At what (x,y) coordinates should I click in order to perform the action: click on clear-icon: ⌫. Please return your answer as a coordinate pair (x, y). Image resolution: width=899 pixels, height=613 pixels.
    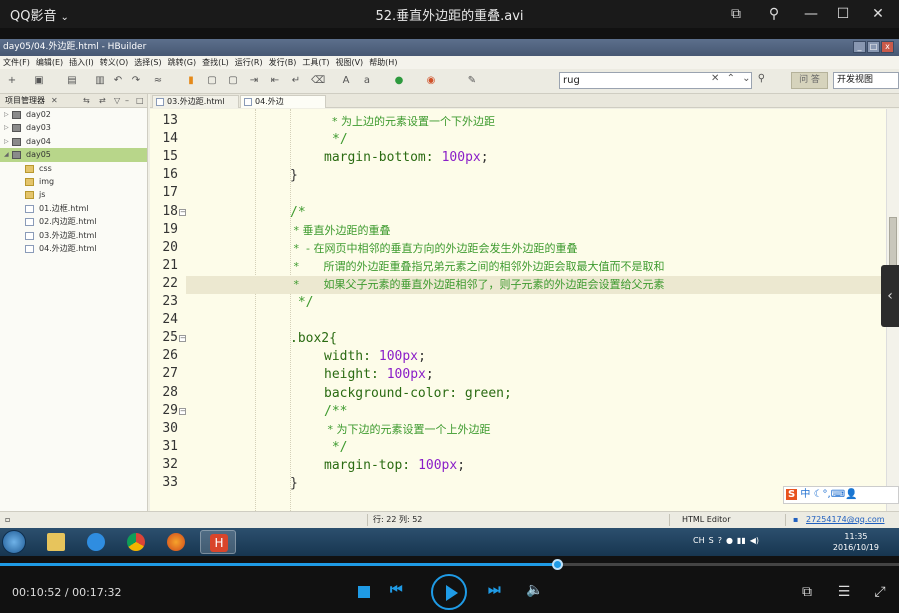
    Looking at the image, I should click on (318, 81).